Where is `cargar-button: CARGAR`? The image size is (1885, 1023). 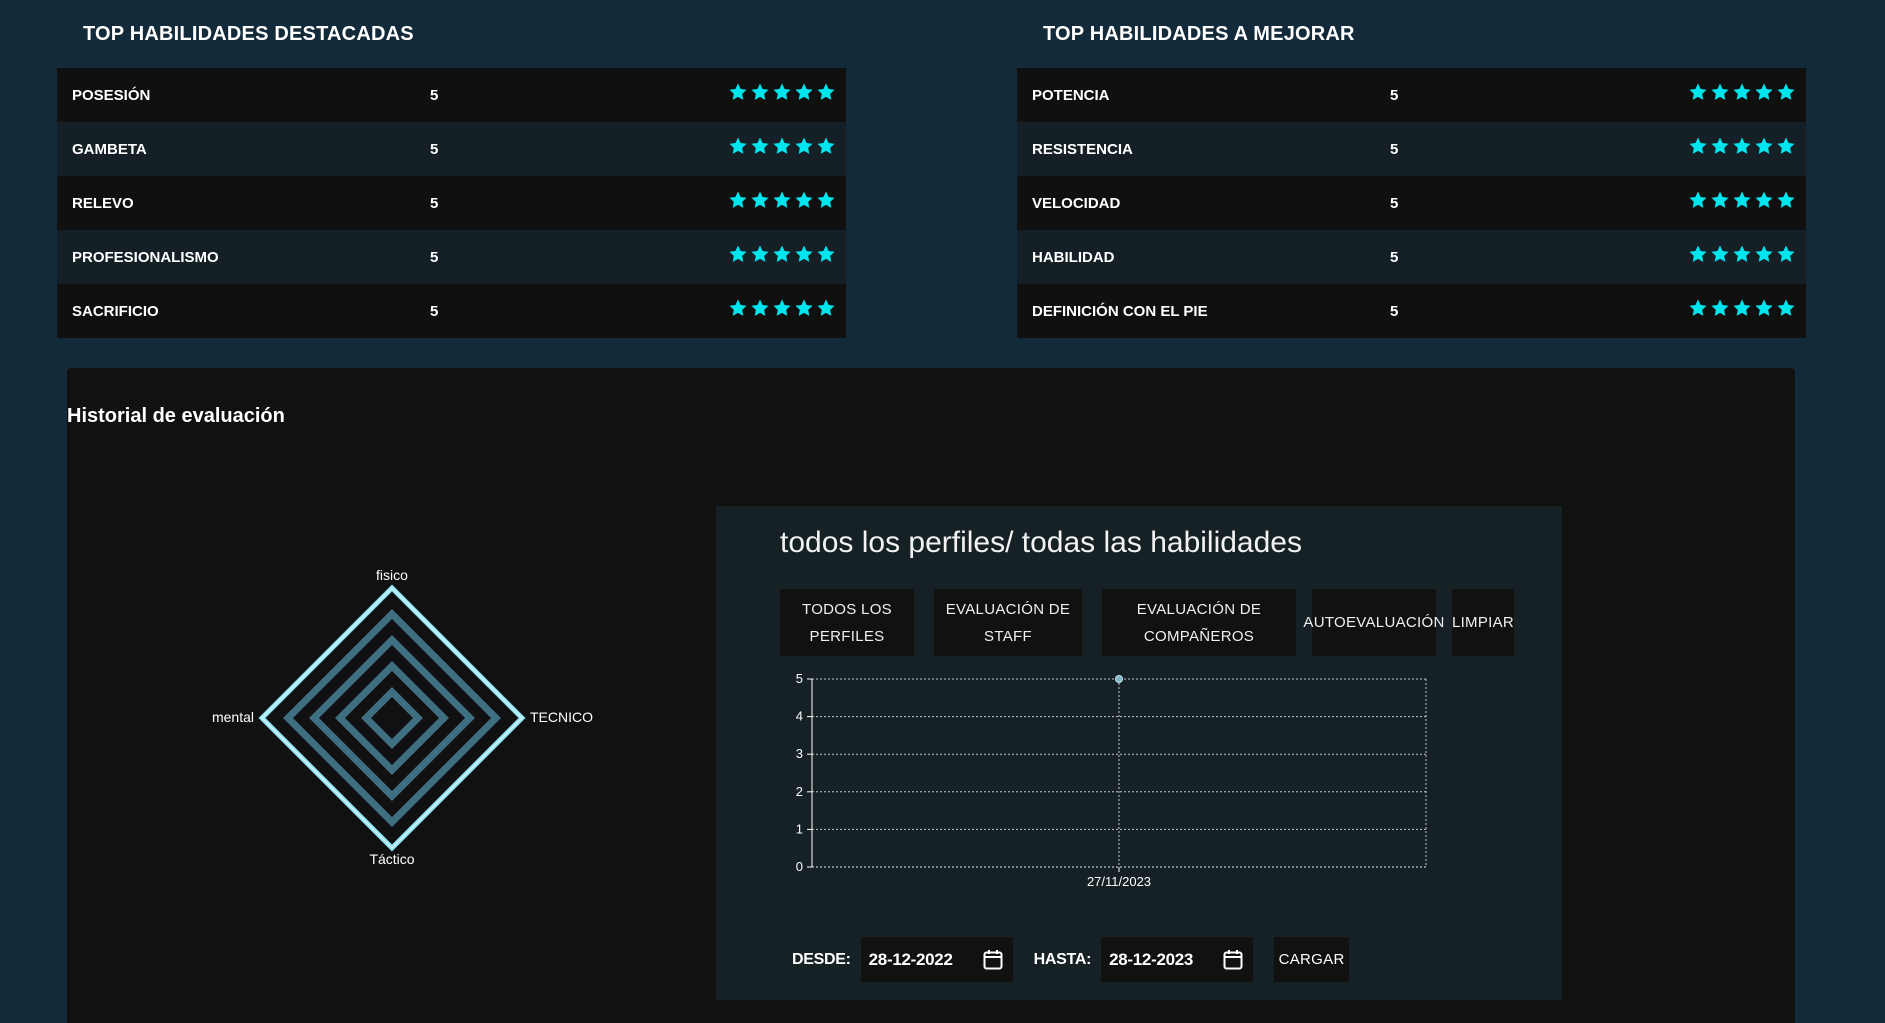 cargar-button: CARGAR is located at coordinates (1312, 959).